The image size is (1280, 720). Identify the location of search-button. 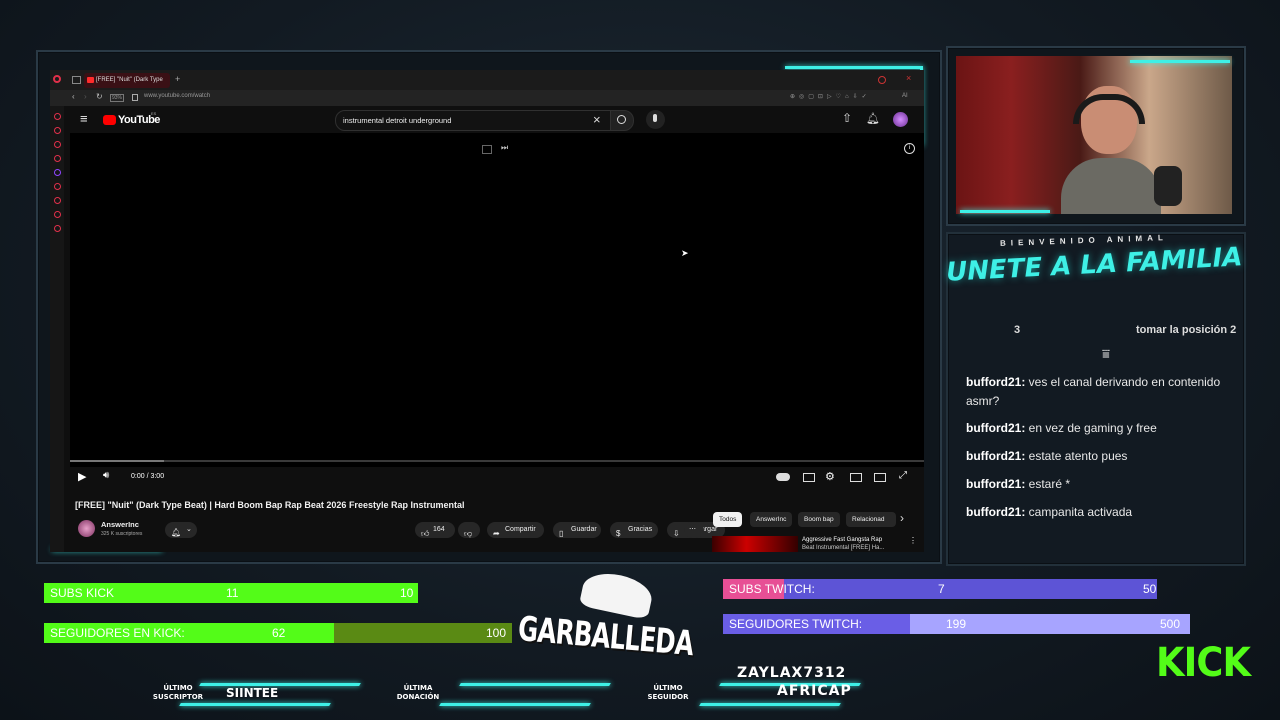
(622, 120).